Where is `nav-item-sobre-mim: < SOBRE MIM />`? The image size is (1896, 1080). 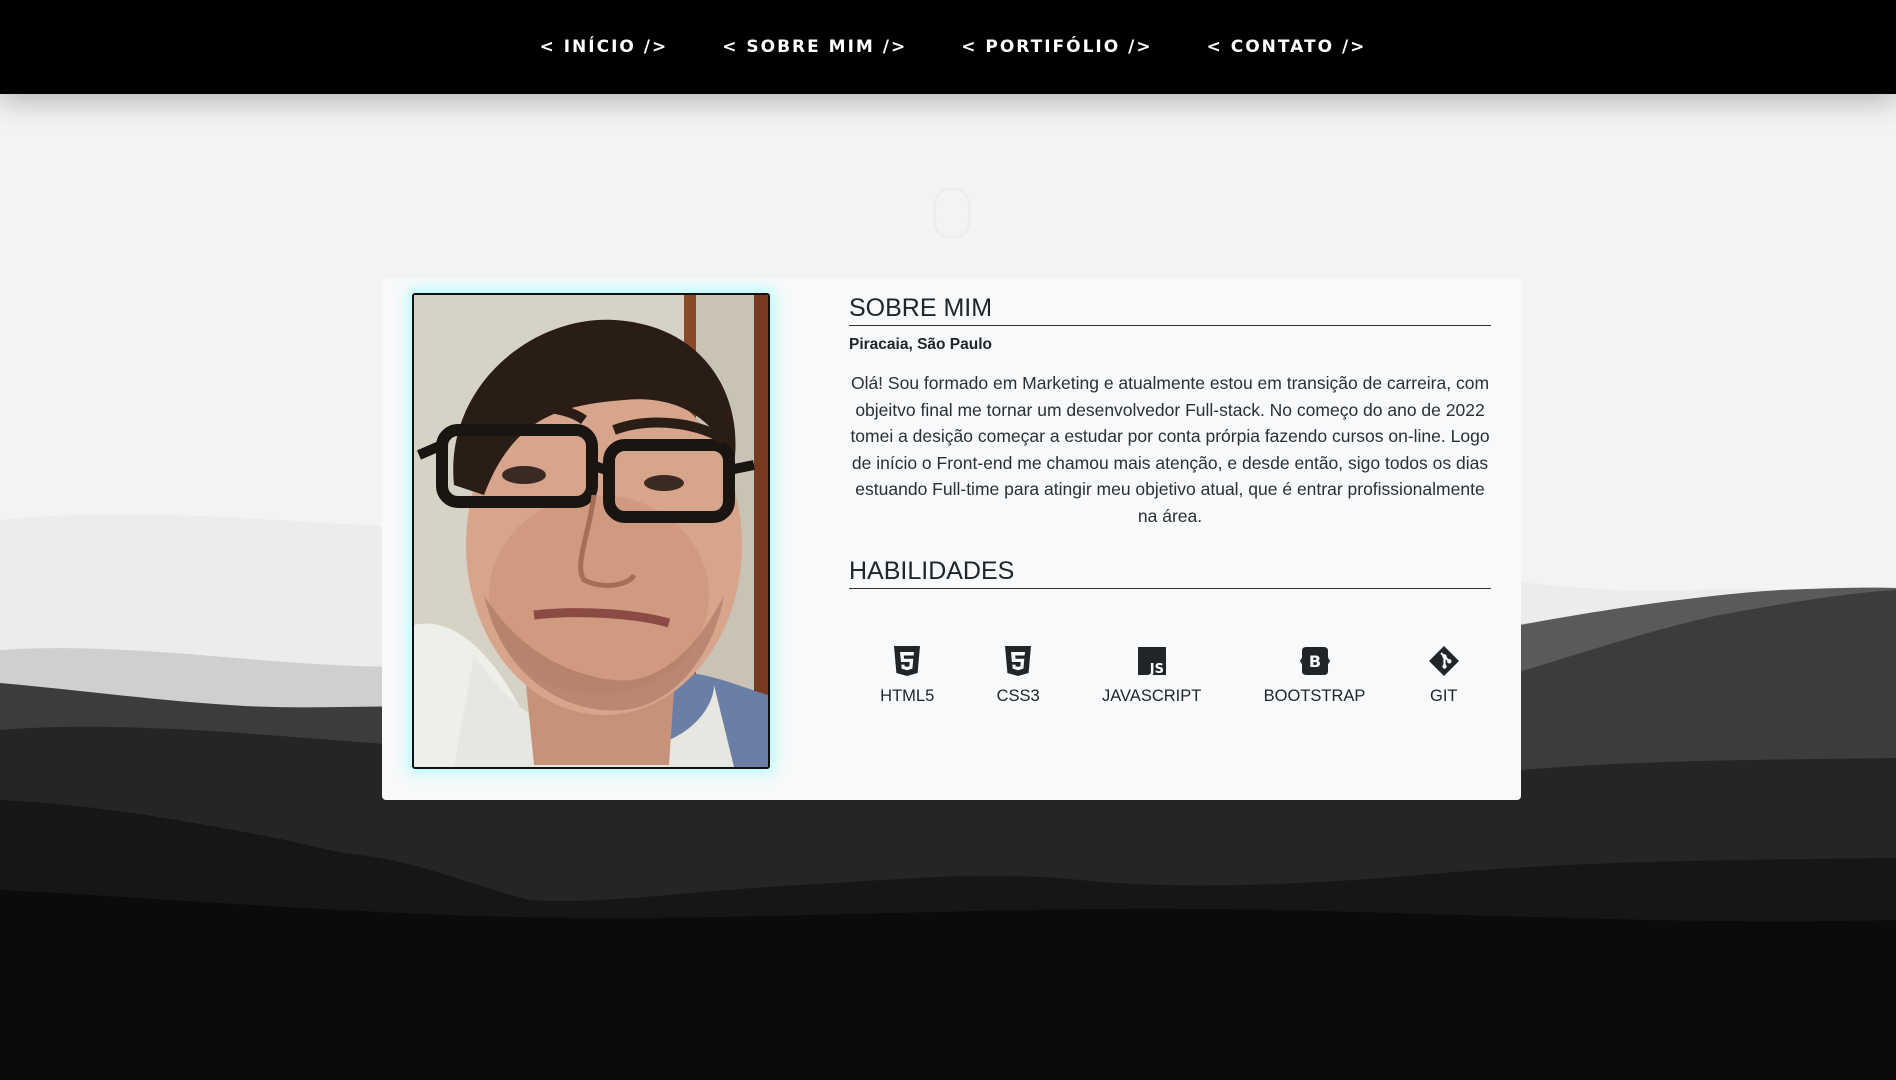
nav-item-sobre-mim: < SOBRE MIM /> is located at coordinates (814, 47).